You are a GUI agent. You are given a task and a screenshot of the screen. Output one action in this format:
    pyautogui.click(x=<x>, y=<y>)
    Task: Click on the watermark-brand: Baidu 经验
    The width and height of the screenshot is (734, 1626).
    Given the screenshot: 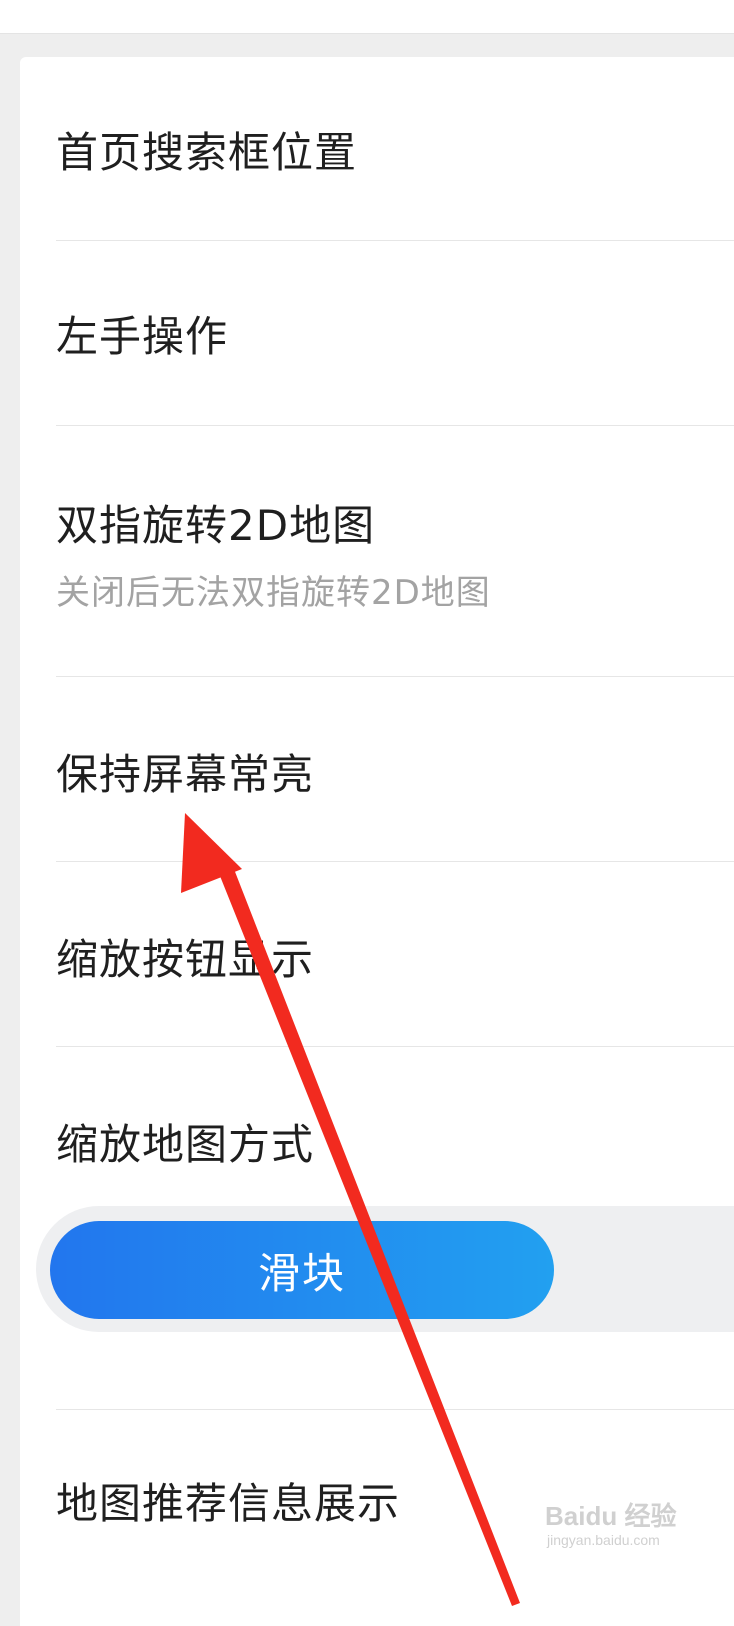 What is the action you would take?
    pyautogui.click(x=611, y=1516)
    